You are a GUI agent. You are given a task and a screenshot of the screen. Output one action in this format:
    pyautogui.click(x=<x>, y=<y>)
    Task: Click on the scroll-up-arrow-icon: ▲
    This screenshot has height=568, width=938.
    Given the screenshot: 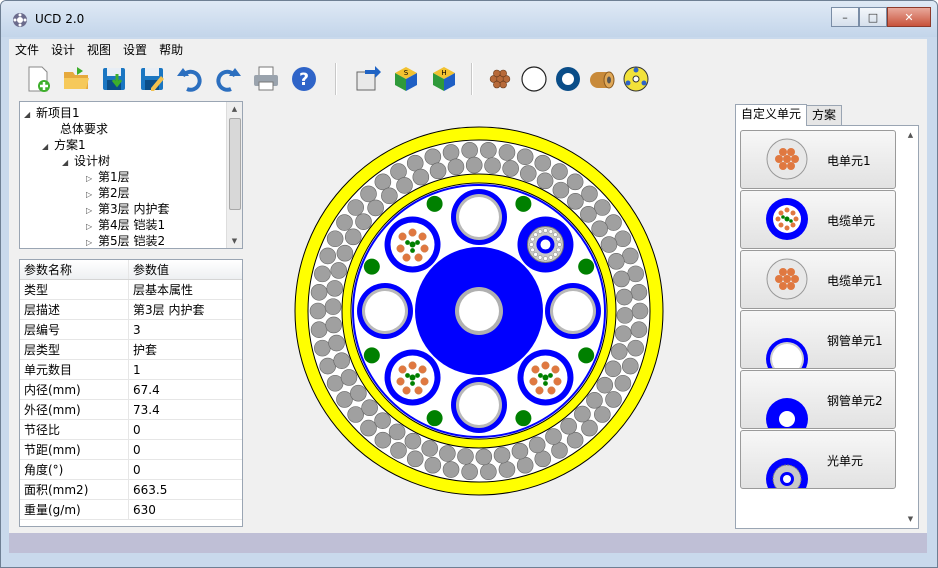 What is the action you would take?
    pyautogui.click(x=234, y=109)
    